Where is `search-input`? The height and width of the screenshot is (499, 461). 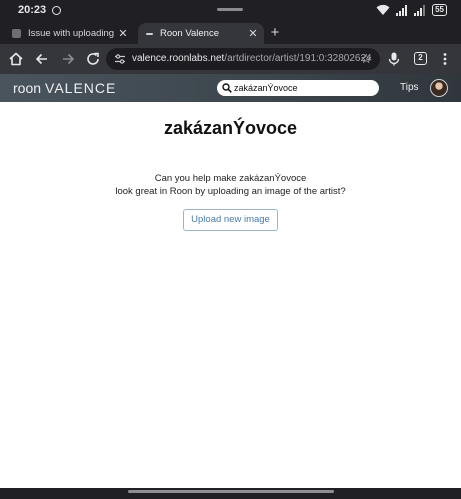 search-input is located at coordinates (304, 88).